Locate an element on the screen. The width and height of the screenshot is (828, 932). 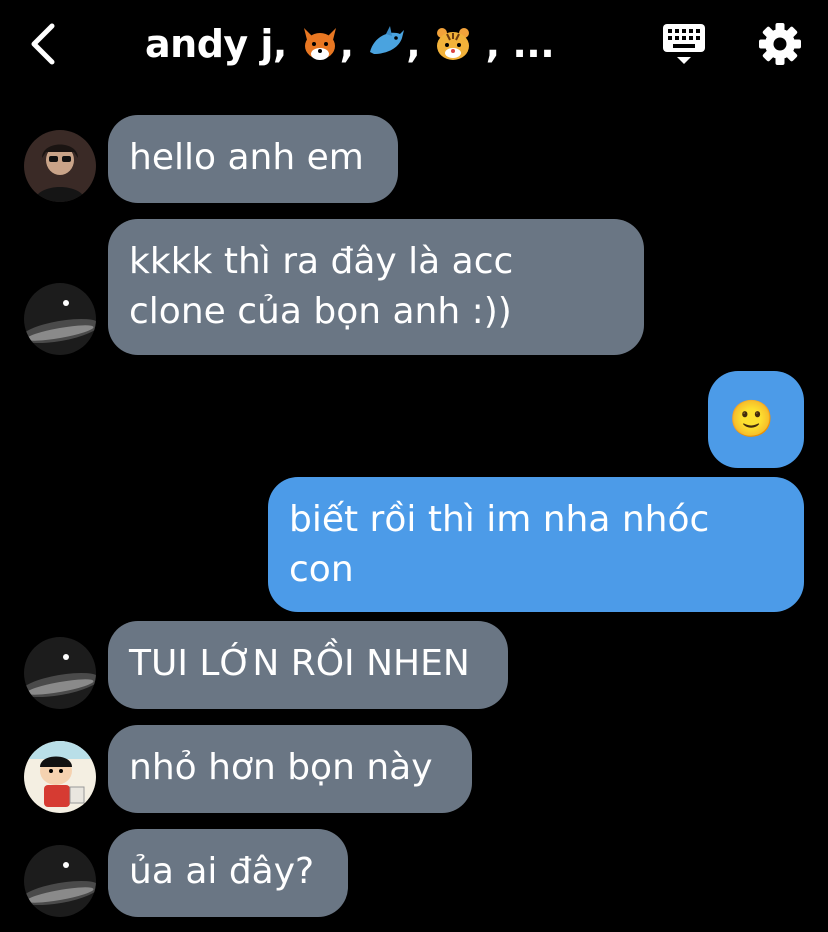
message-bubble: TUI LỚN RỒI NHEN is located at coordinates (308, 665).